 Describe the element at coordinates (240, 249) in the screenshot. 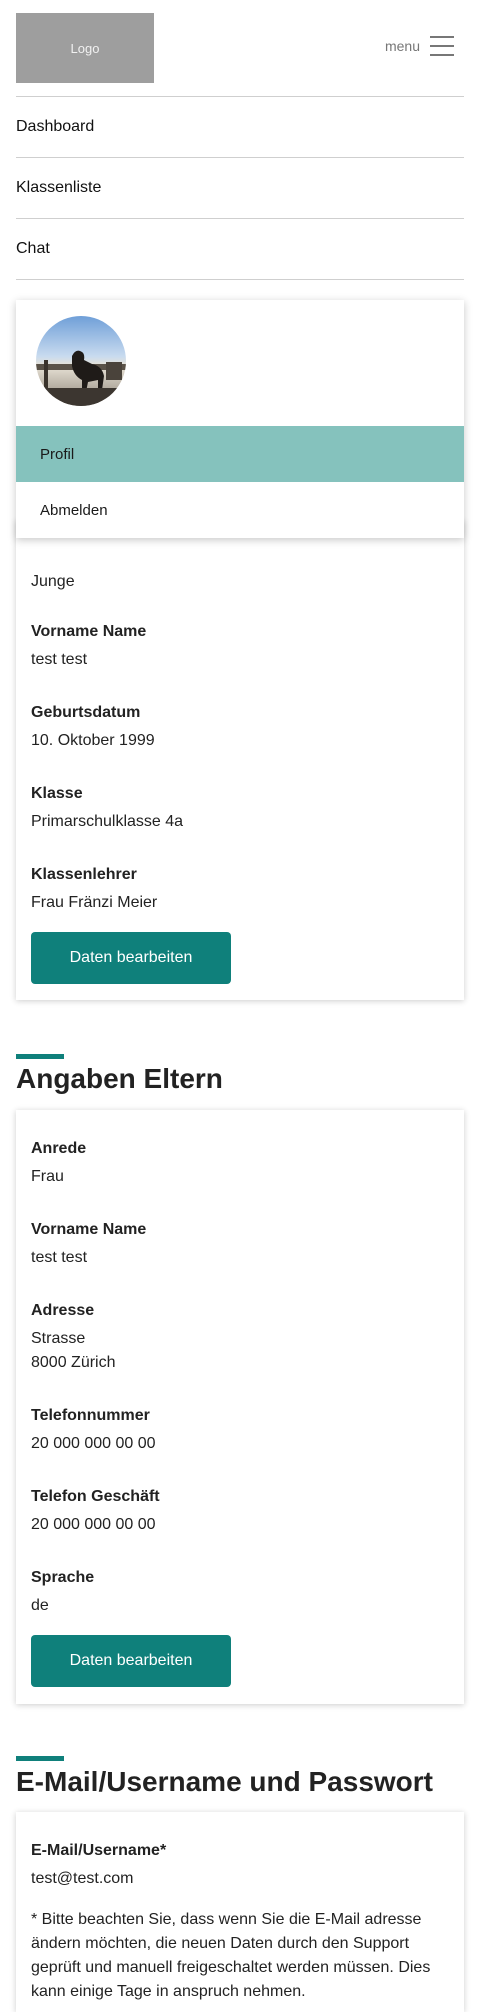

I see `nav-item-chat: Chat` at that location.